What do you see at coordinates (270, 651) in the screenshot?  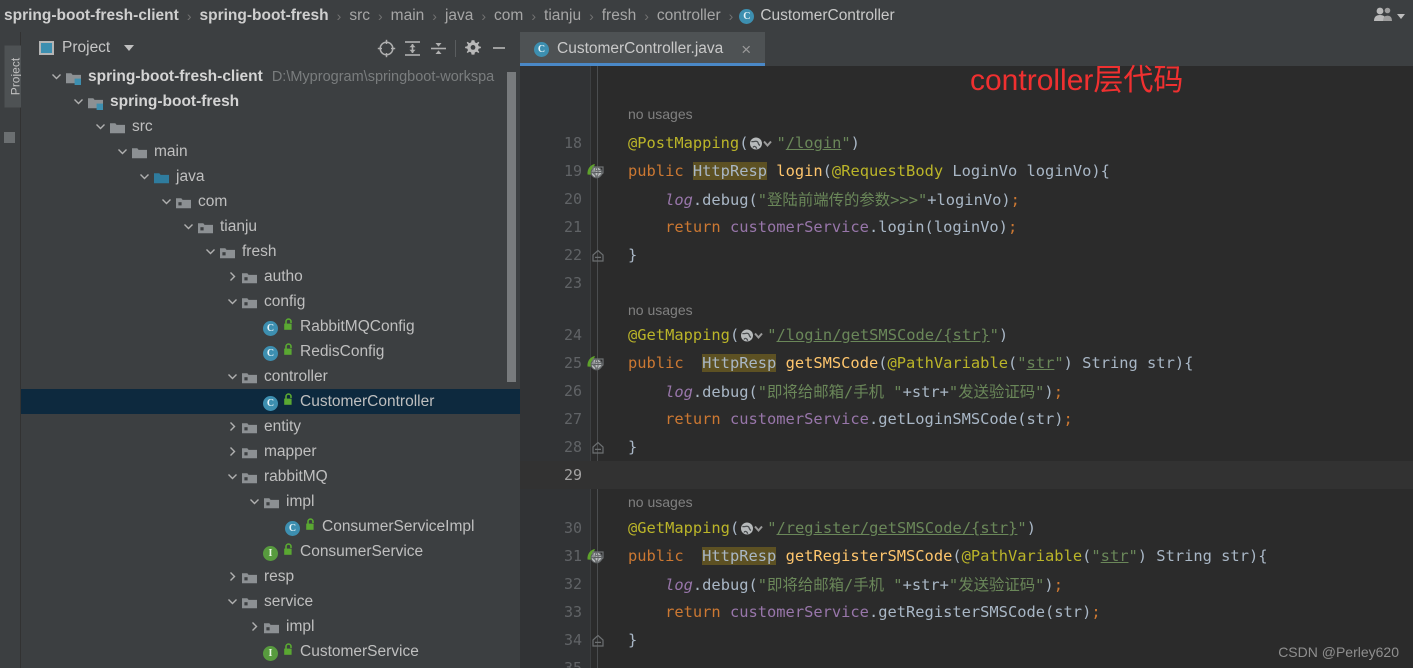 I see `tree-row: I CustomerService` at bounding box center [270, 651].